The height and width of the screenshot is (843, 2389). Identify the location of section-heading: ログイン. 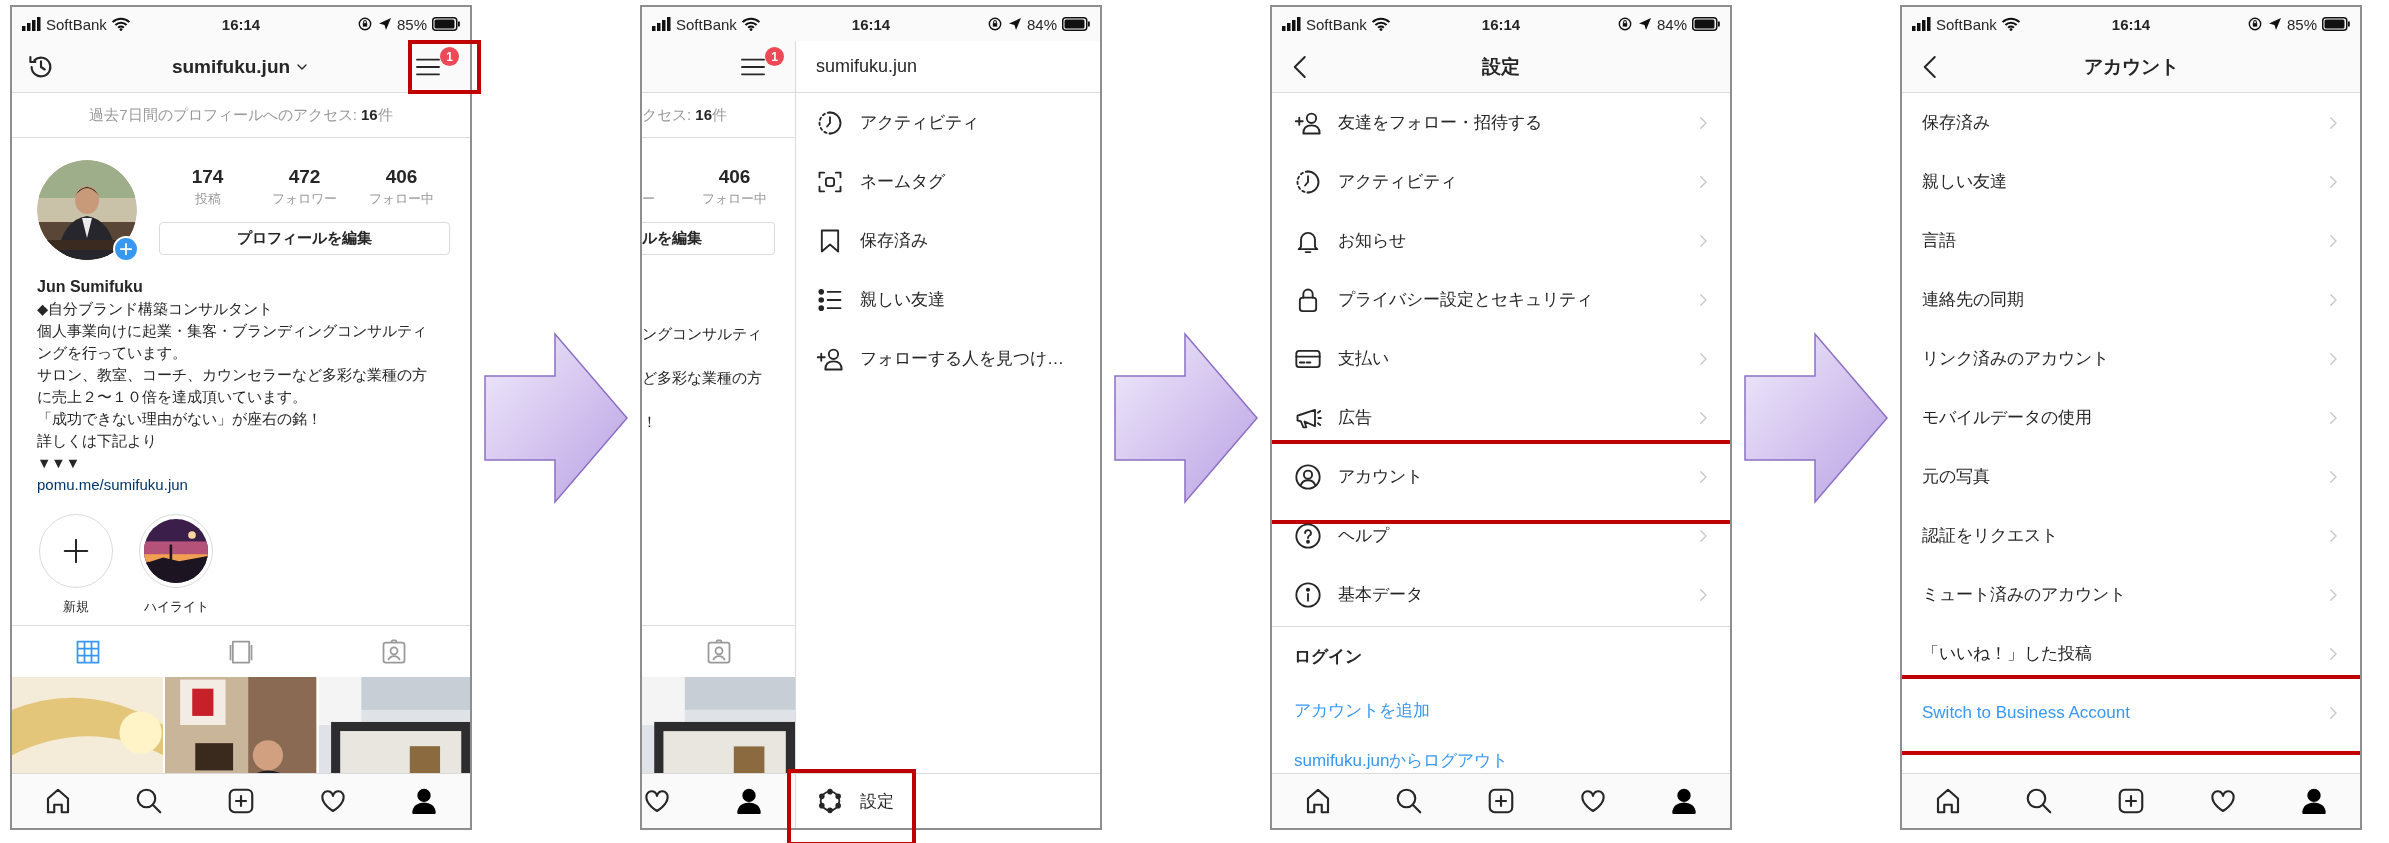
(1328, 656).